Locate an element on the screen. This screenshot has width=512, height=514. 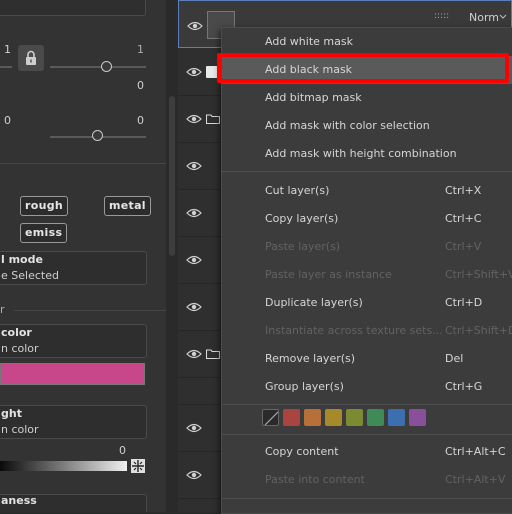
menu-item-label: Add white mask is located at coordinates (309, 41).